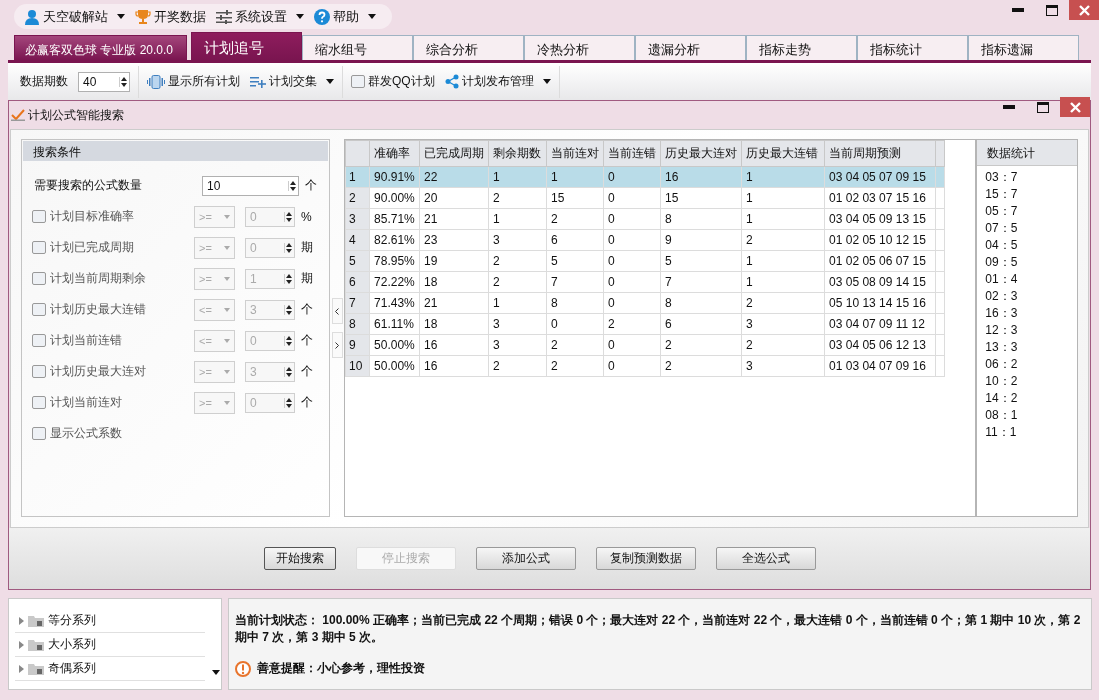 This screenshot has width=1099, height=700. I want to click on toolbar-button: 显示所有计划, so click(193, 81).